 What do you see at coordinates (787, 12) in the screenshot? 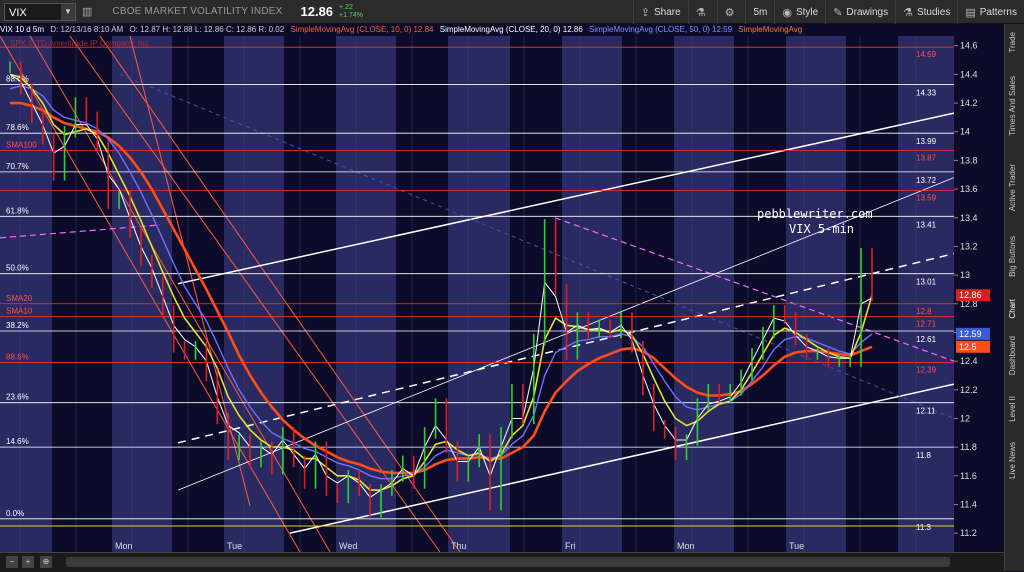
I see `eye-icon: ◉` at bounding box center [787, 12].